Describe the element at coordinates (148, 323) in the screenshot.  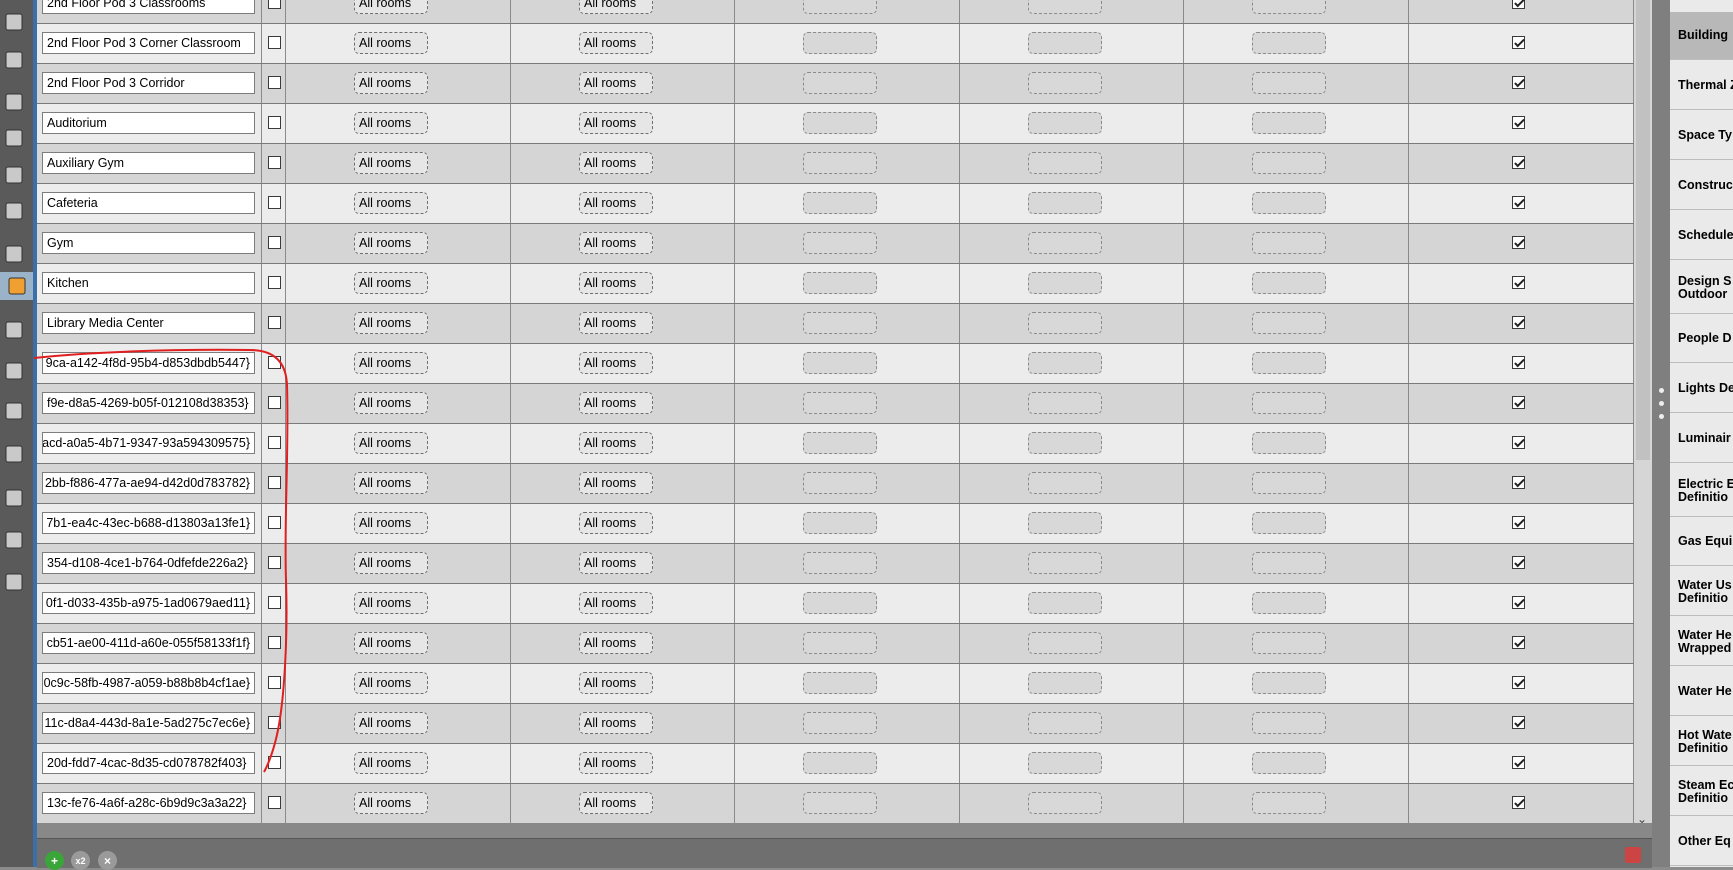
I see `space-name-field: Library Media Center` at that location.